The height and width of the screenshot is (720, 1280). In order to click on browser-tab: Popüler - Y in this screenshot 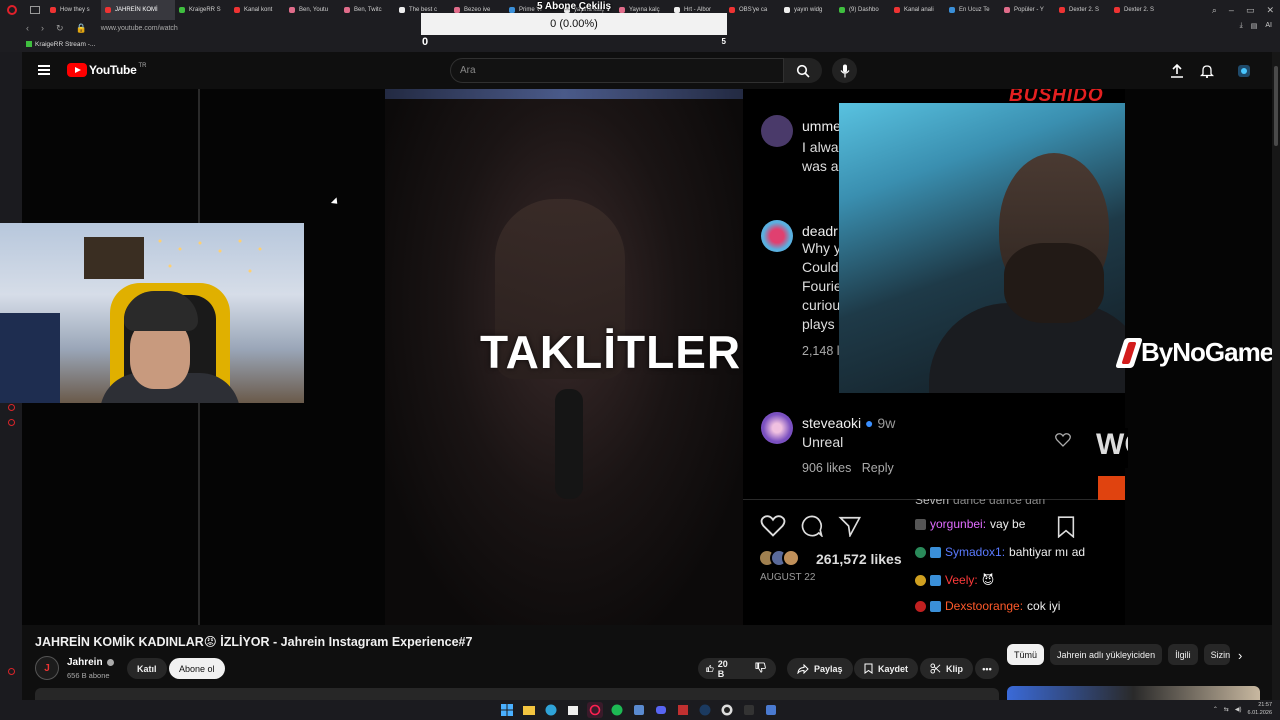, I will do `click(1027, 10)`.